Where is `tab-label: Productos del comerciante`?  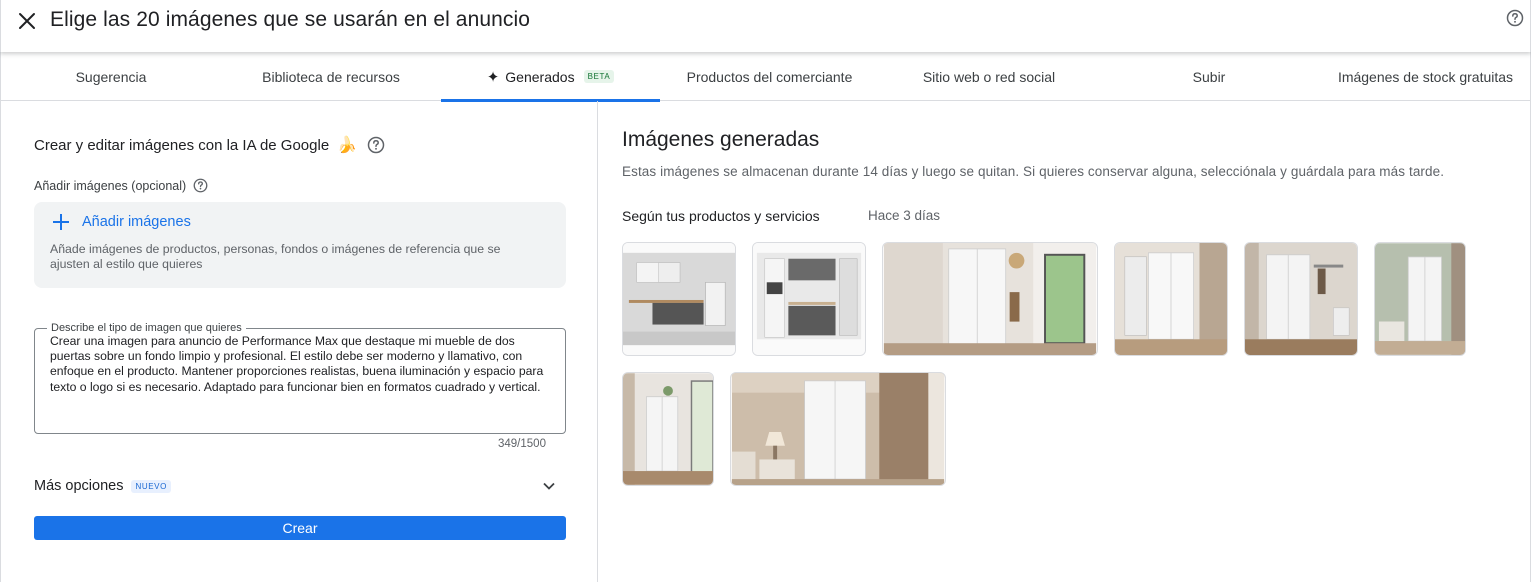 tab-label: Productos del comerciante is located at coordinates (769, 76).